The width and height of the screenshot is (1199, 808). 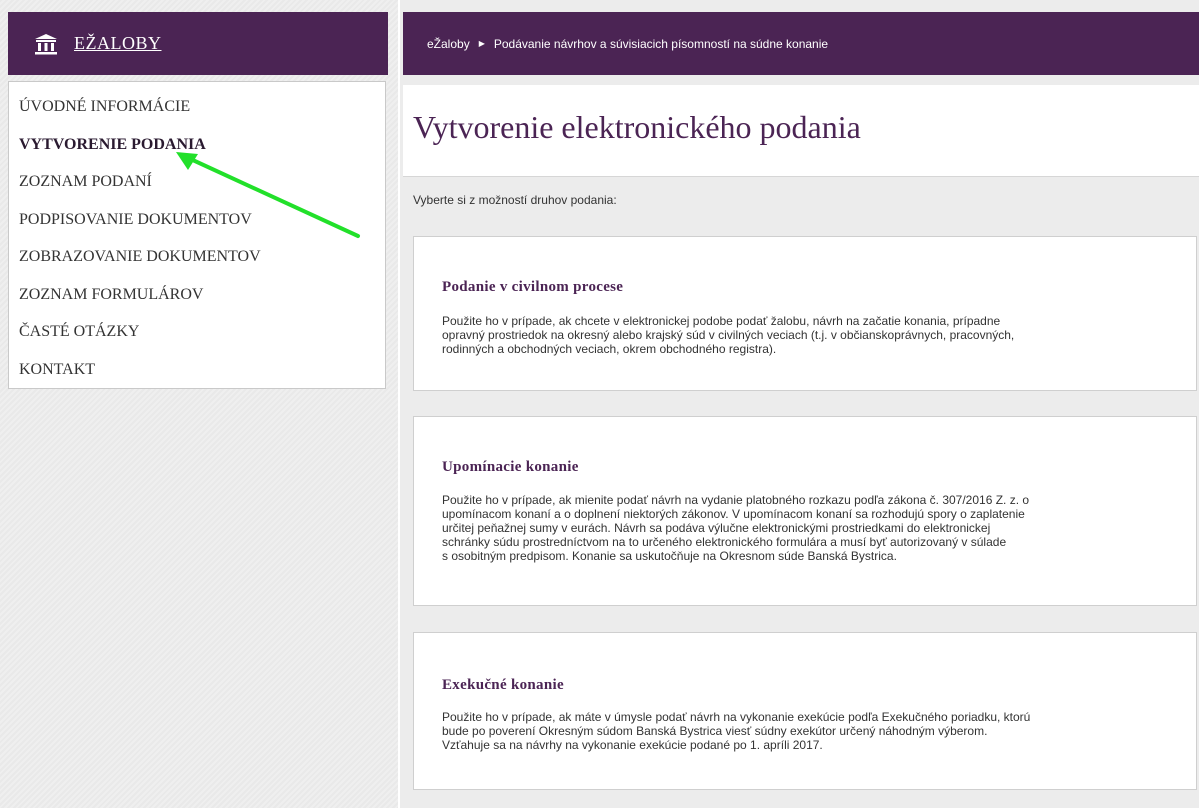 What do you see at coordinates (197, 220) in the screenshot?
I see `sidebar-item-podpisovanie-dokumentov: PODPISOVANIE DOKUMENTOV` at bounding box center [197, 220].